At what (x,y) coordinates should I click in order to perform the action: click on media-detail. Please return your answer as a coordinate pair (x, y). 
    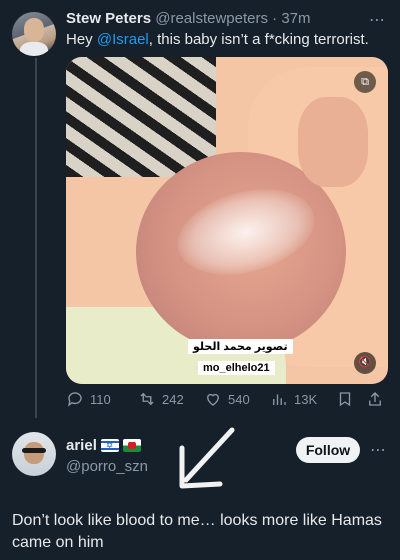
    Looking at the image, I should click on (246, 232).